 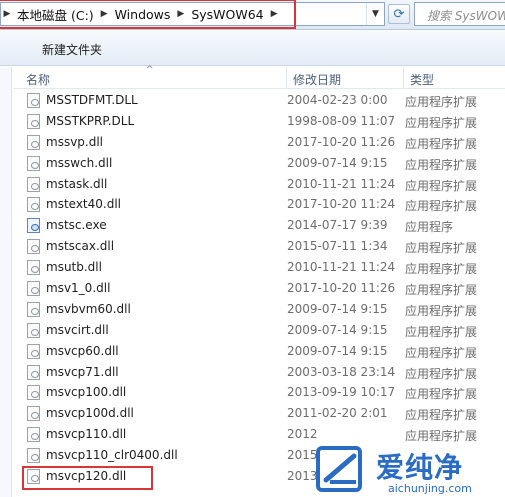 What do you see at coordinates (80, 246) in the screenshot?
I see `file-name: mstscax.dll` at bounding box center [80, 246].